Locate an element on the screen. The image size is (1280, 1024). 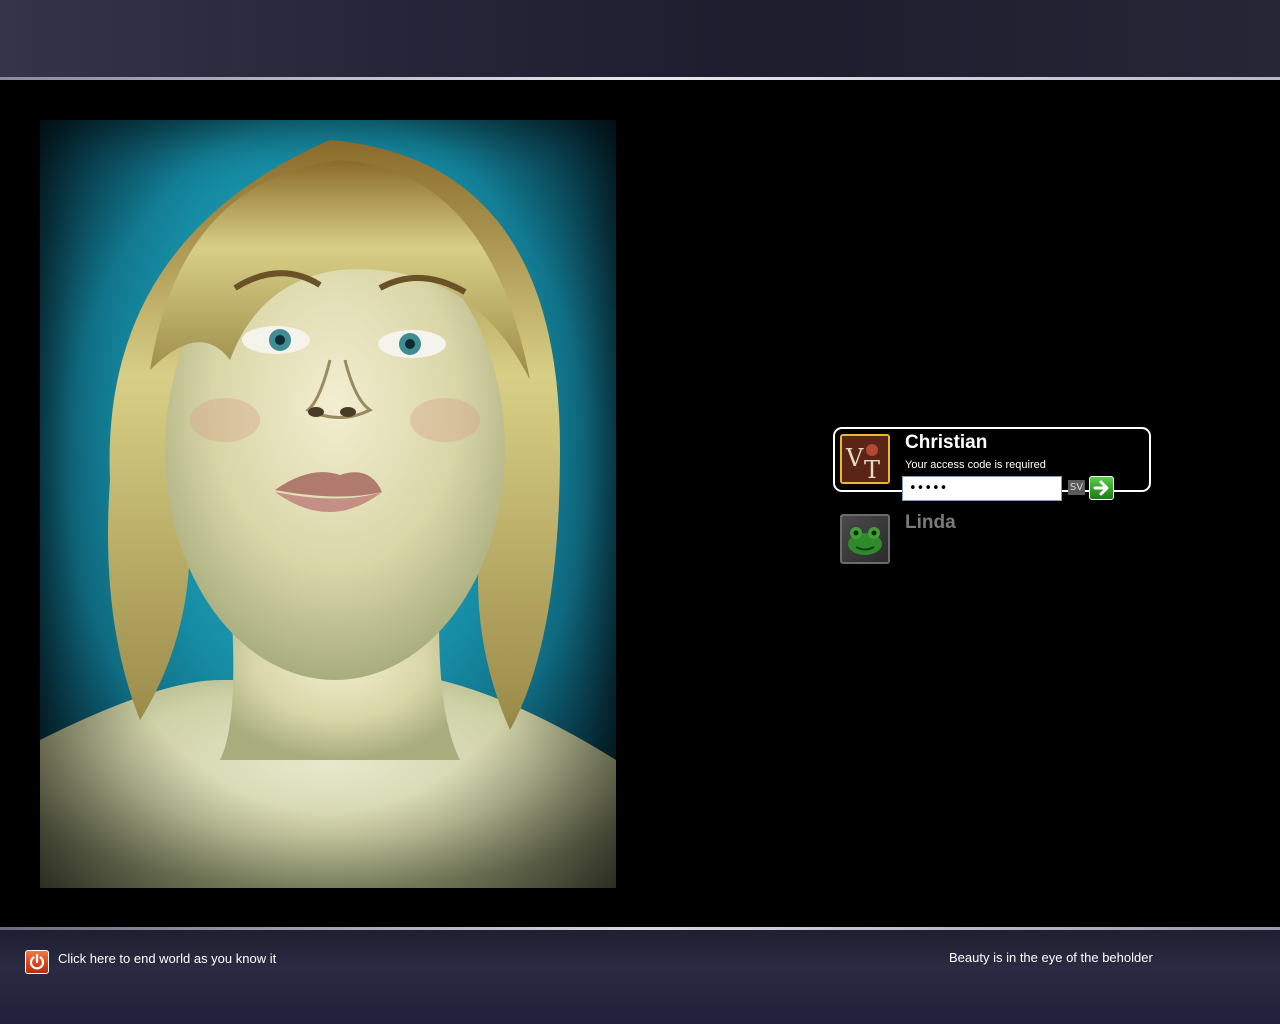
top-band is located at coordinates (640, 39).